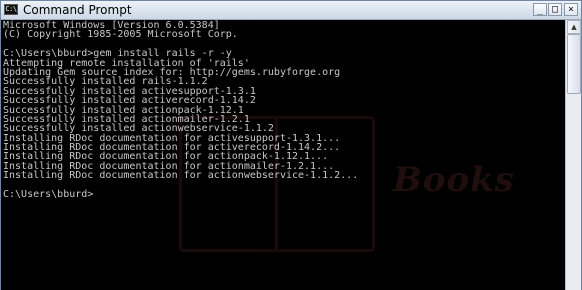  What do you see at coordinates (571, 9) in the screenshot?
I see `close-button: ×` at bounding box center [571, 9].